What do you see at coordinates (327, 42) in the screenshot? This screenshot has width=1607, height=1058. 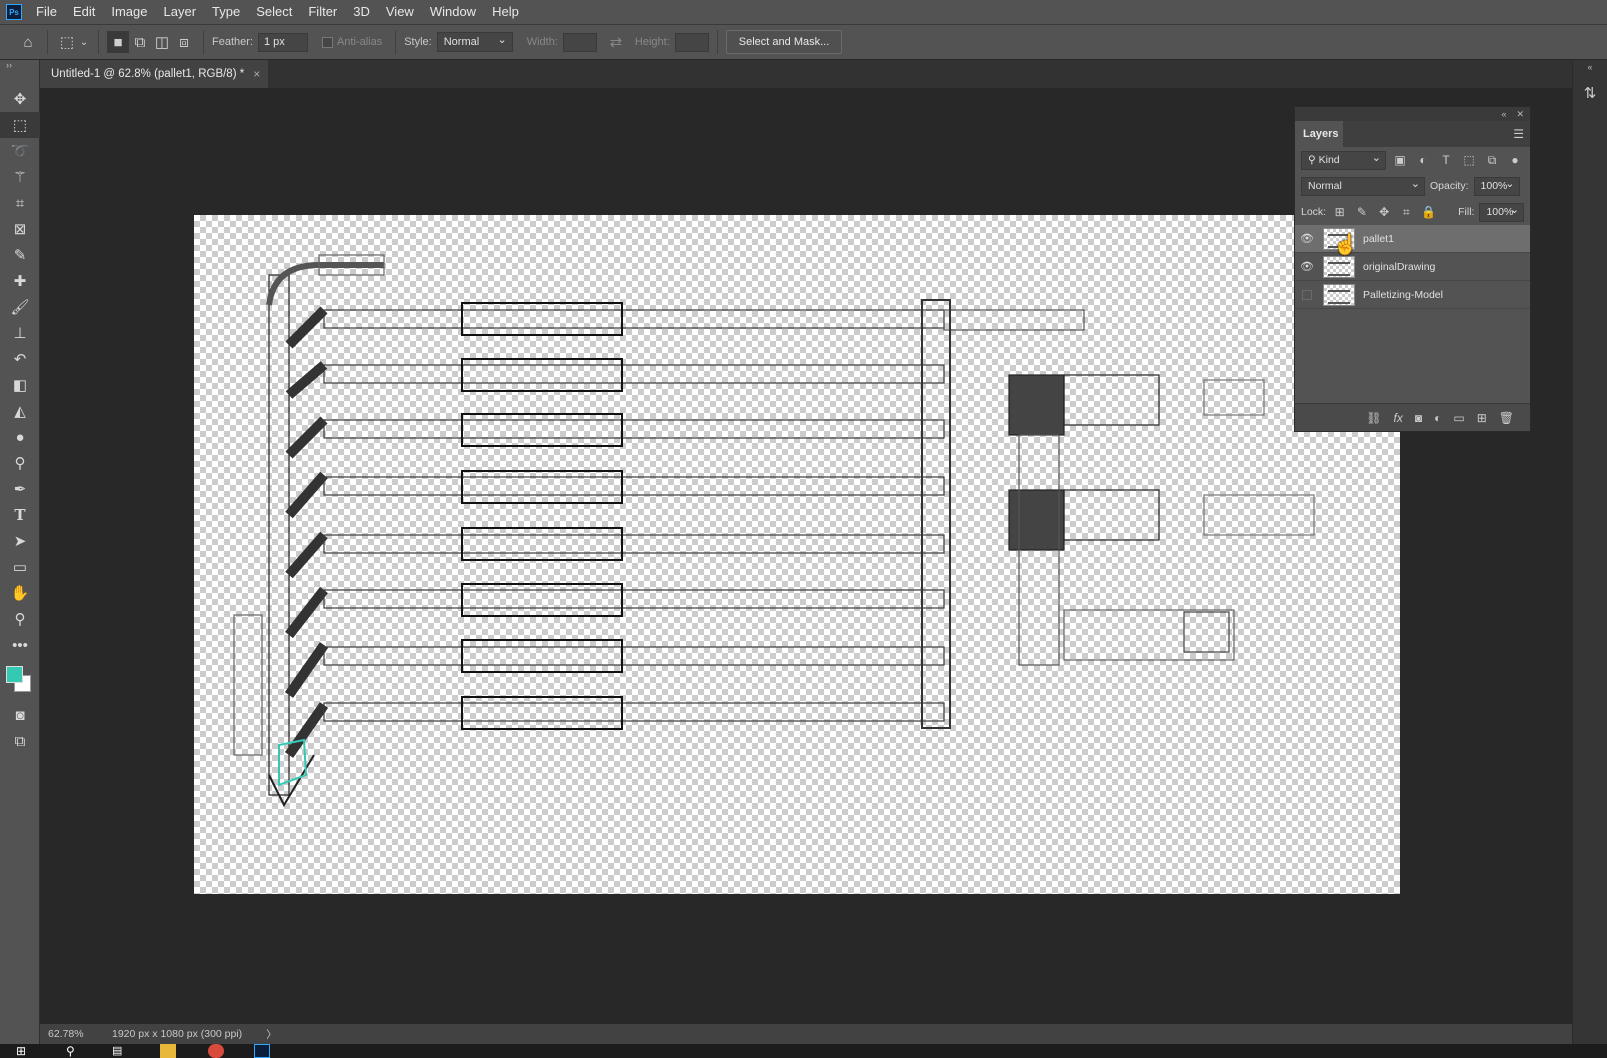 I see `antialias-checkbox` at bounding box center [327, 42].